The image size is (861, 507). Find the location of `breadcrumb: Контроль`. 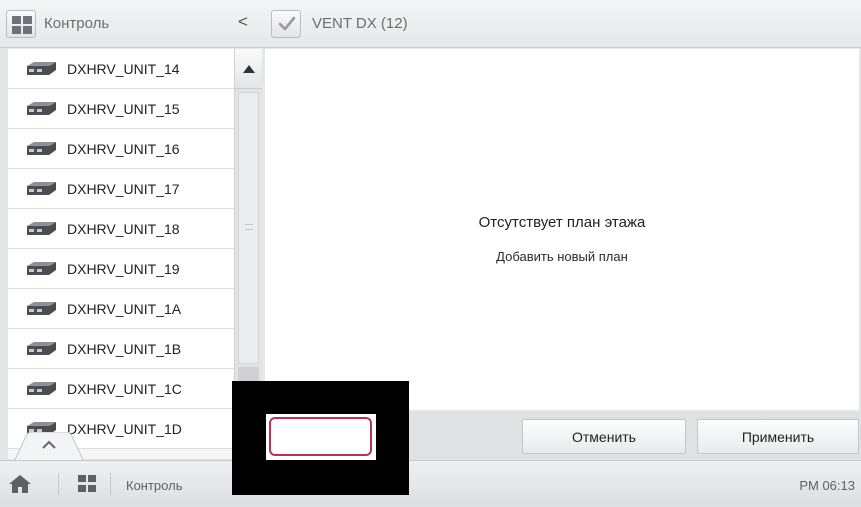

breadcrumb: Контроль is located at coordinates (154, 485).